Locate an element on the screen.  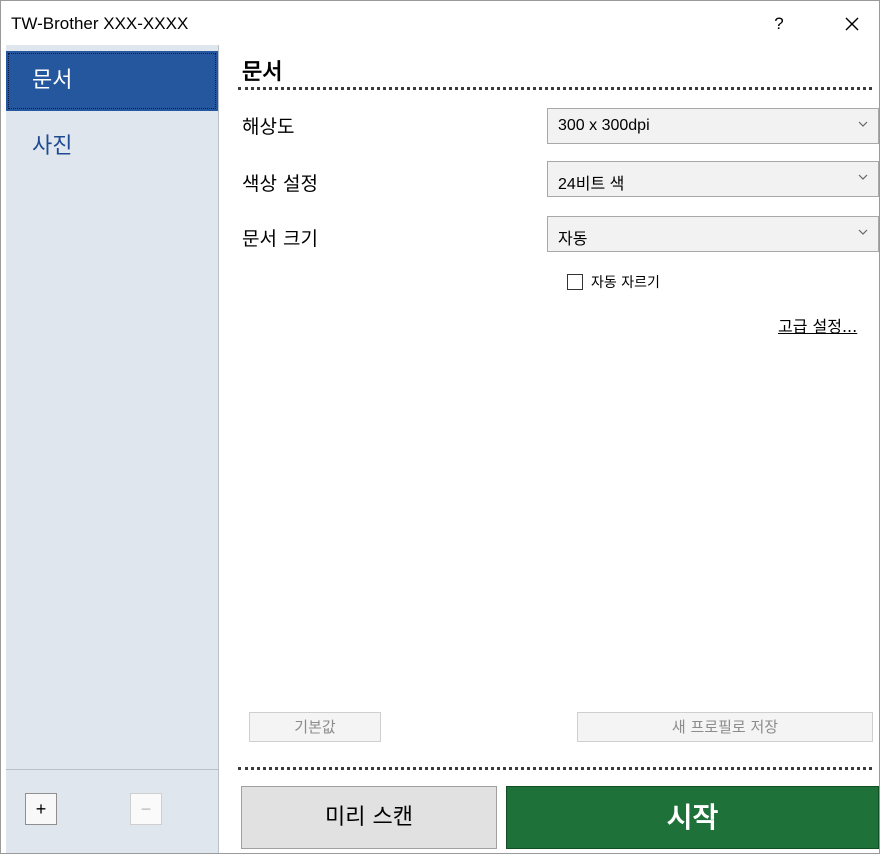
sidebar-divider is located at coordinates (112, 769).